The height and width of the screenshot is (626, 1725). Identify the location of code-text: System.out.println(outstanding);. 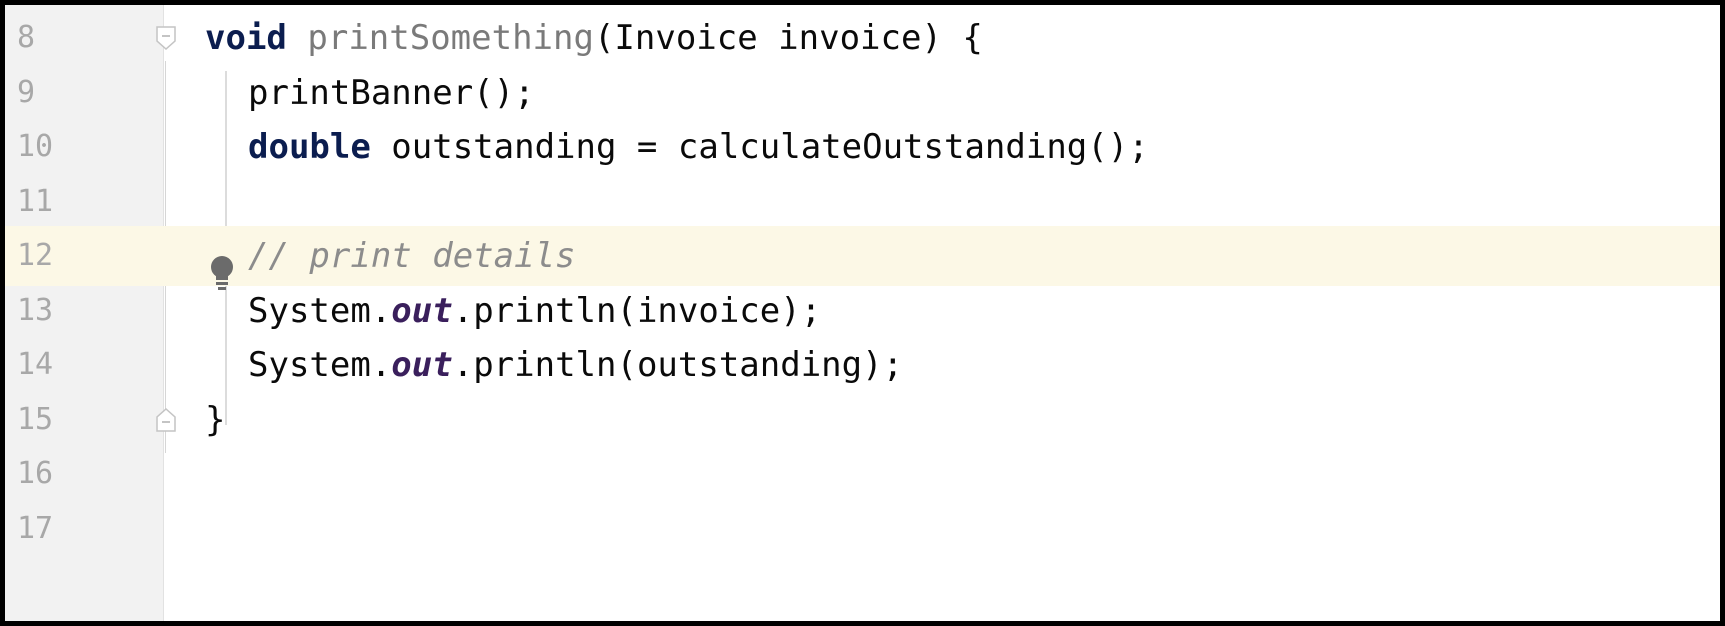
(575, 365).